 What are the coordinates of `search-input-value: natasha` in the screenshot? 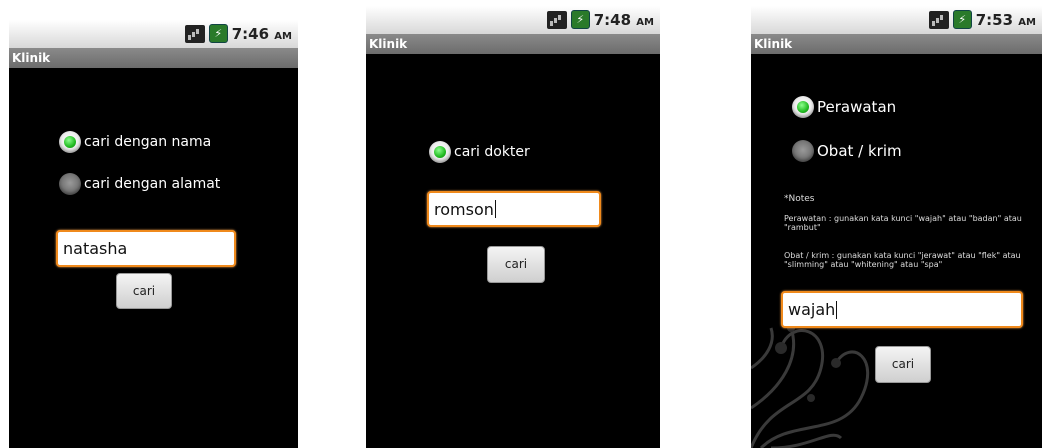 It's located at (95, 248).